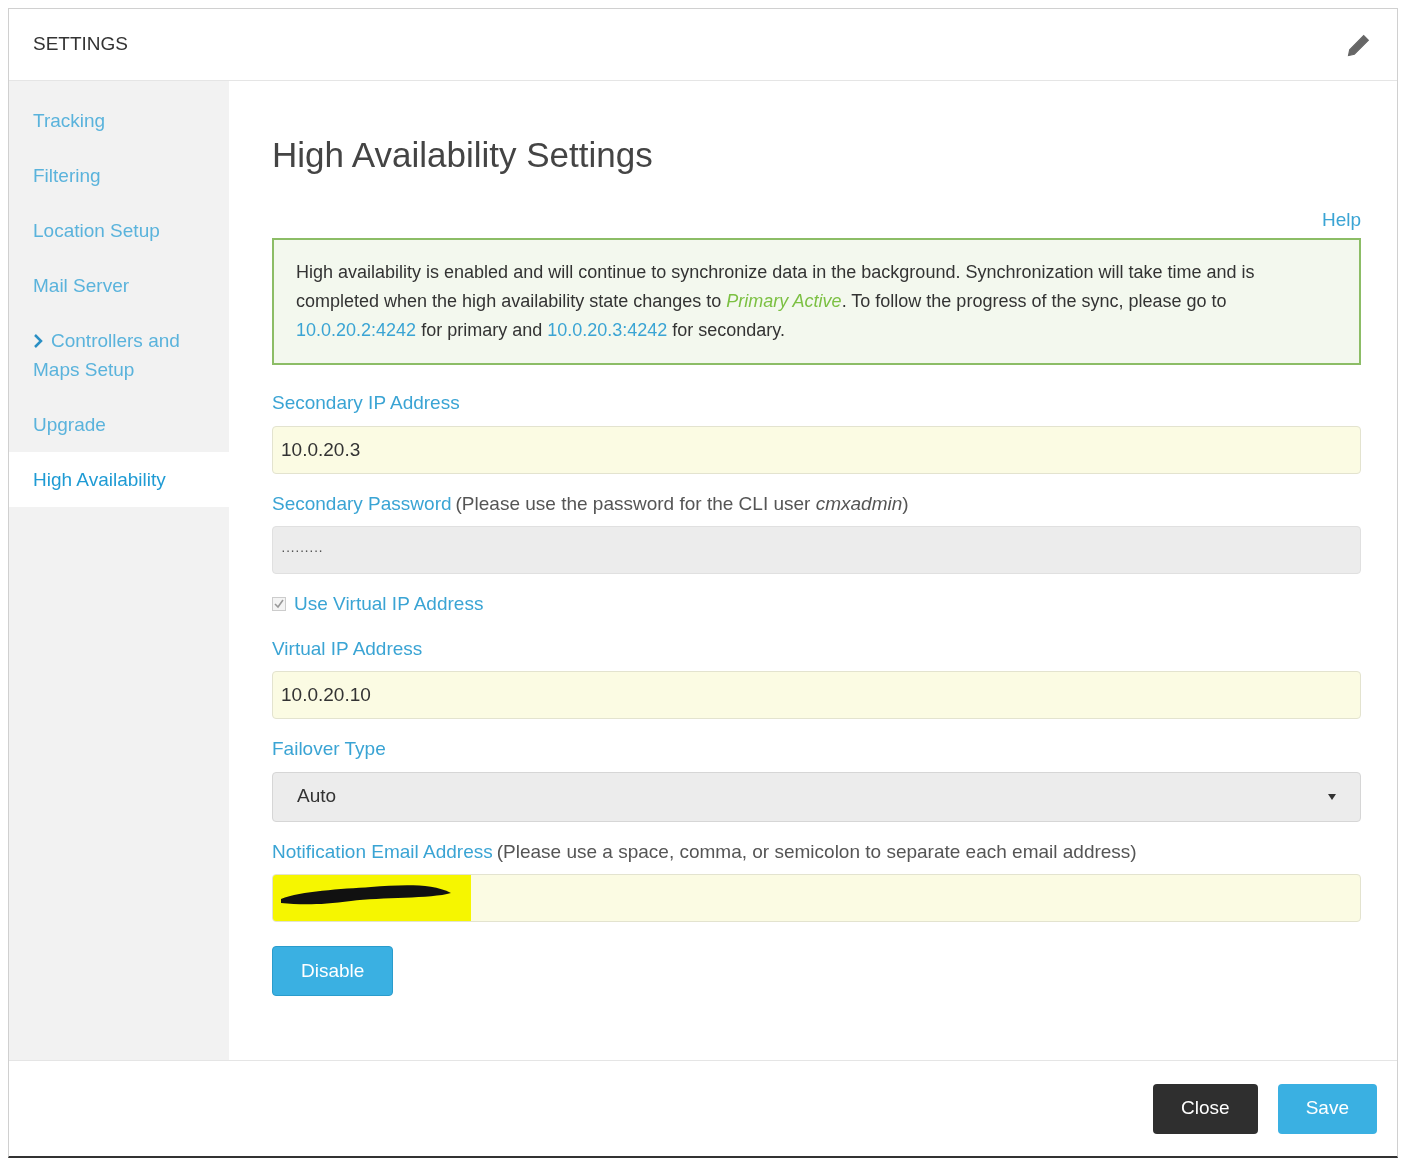 Image resolution: width=1404 pixels, height=1166 pixels. What do you see at coordinates (816, 796) in the screenshot?
I see `dropdown: Auto` at bounding box center [816, 796].